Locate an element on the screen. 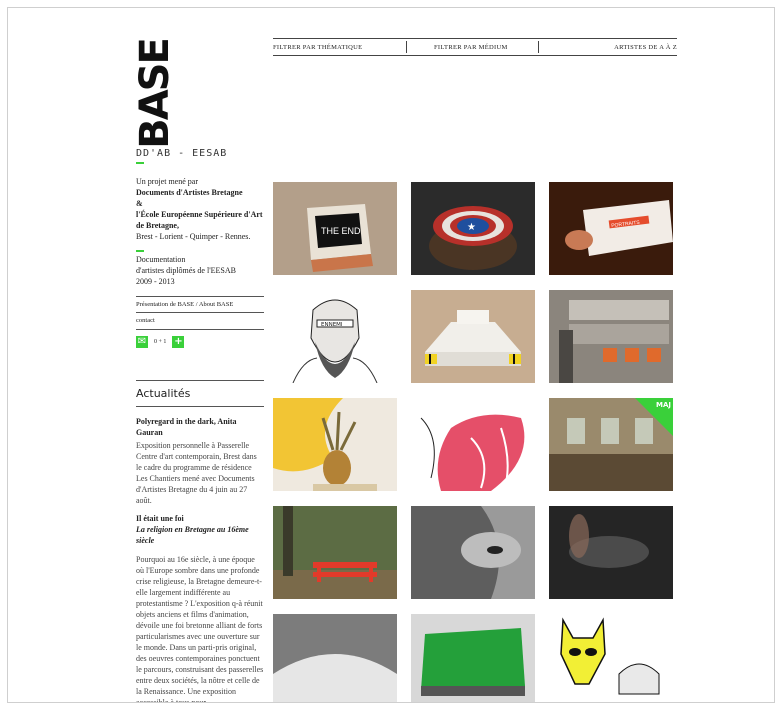  cat-mask-image is located at coordinates (611, 658).